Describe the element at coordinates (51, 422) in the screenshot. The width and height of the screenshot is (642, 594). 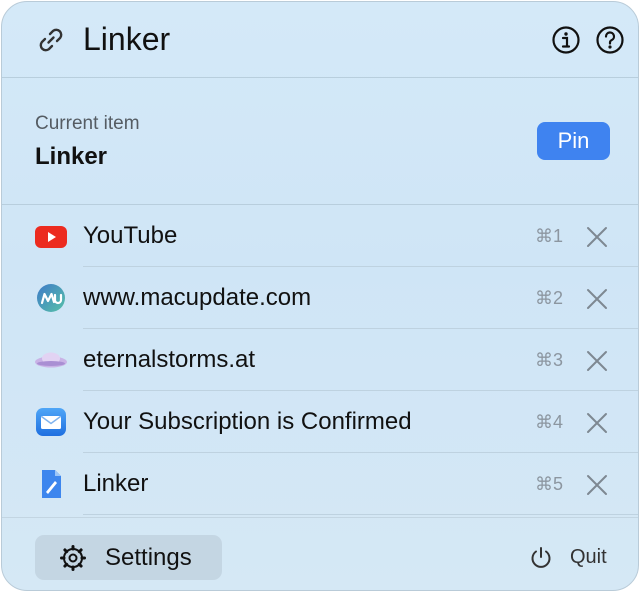
I see `mail-icon` at that location.